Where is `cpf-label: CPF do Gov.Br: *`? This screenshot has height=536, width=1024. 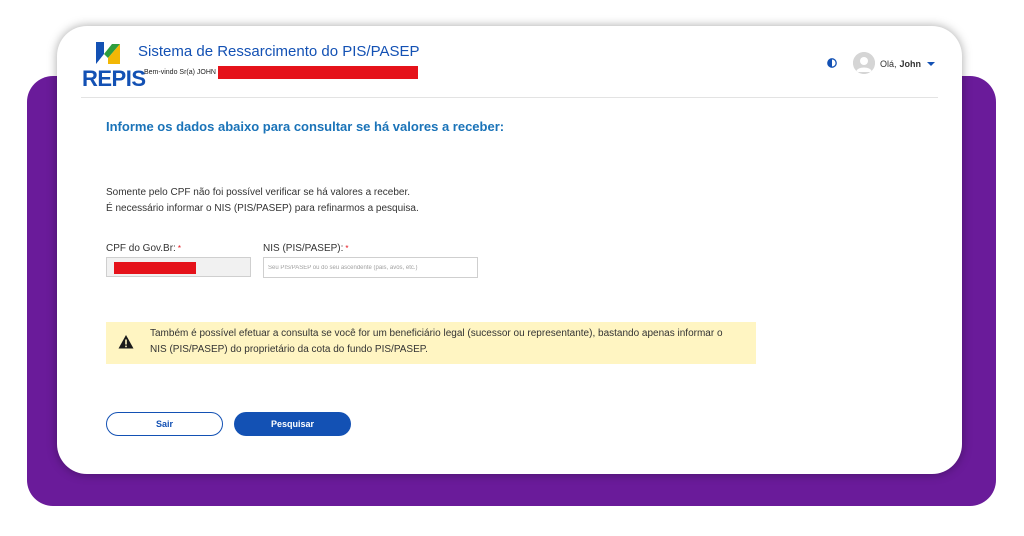
cpf-label: CPF do Gov.Br: * is located at coordinates (143, 248).